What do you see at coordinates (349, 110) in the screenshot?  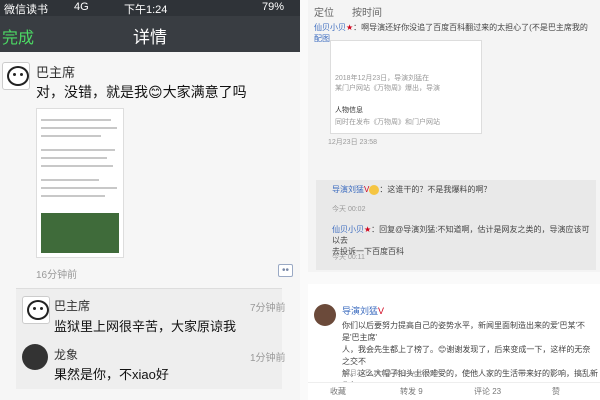 I see `article-heading: 人物信息` at bounding box center [349, 110].